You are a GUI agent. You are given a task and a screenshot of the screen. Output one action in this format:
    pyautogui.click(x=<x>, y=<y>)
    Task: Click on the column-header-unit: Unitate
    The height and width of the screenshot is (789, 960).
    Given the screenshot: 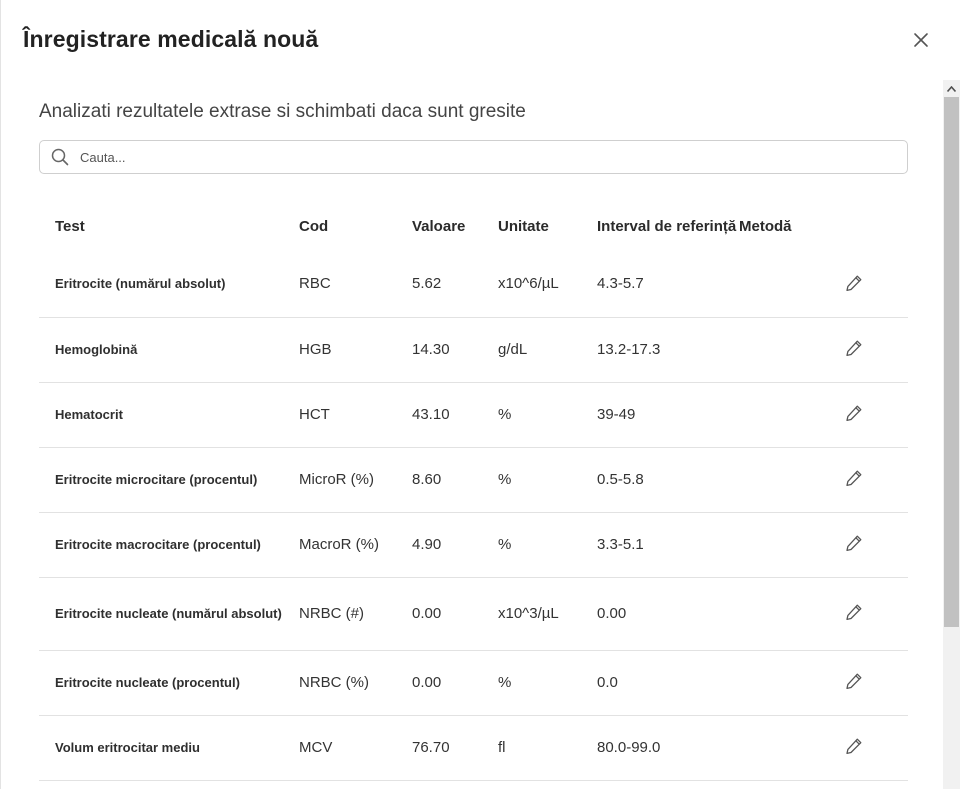 What is the action you would take?
    pyautogui.click(x=523, y=226)
    